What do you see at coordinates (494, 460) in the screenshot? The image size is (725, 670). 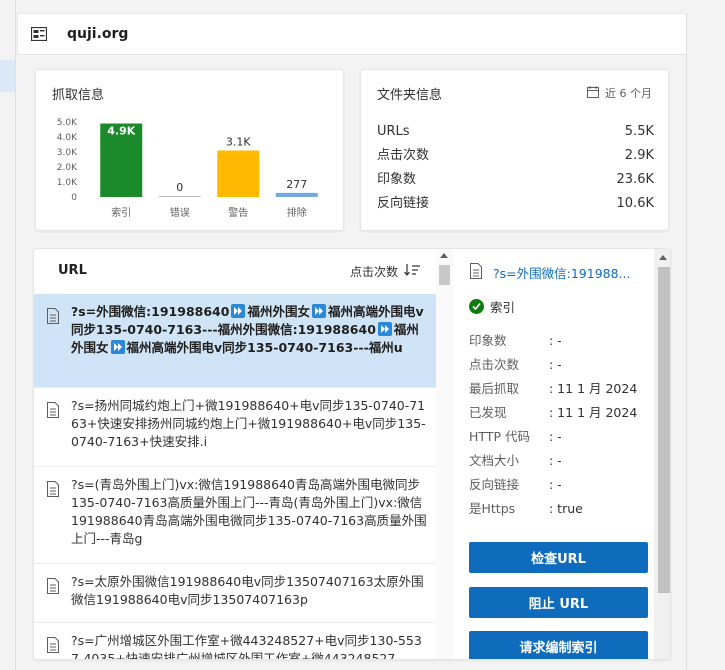 I see `detail-property-label: 文档大小` at bounding box center [494, 460].